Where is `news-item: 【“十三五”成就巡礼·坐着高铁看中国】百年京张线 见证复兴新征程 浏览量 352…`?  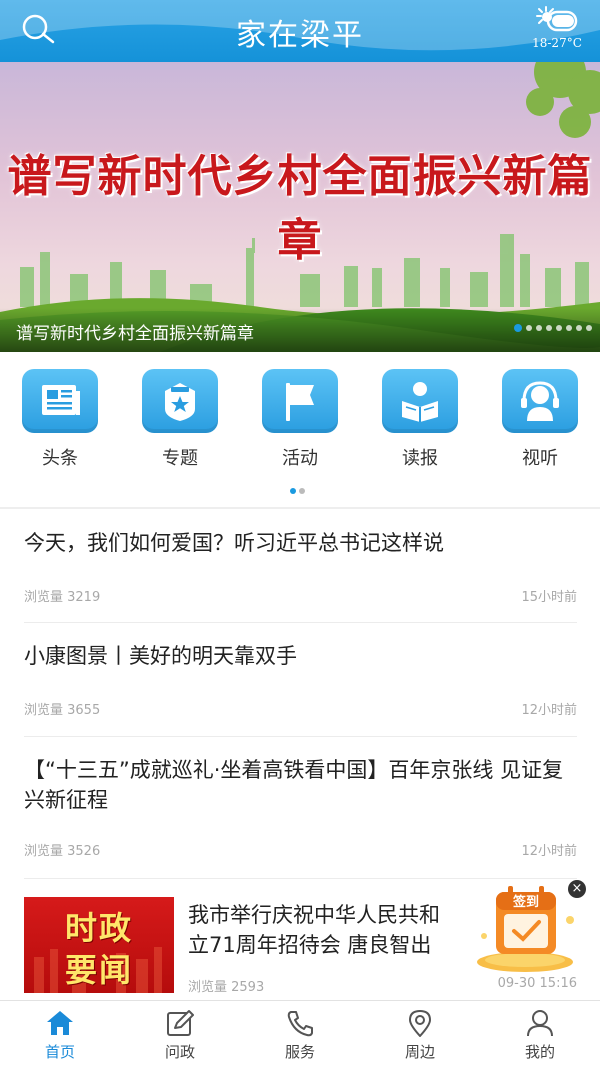 news-item: 【“十三五”成就巡礼·坐着高铁看中国】百年京张线 见证复兴新征程 浏览量 352… is located at coordinates (300, 817).